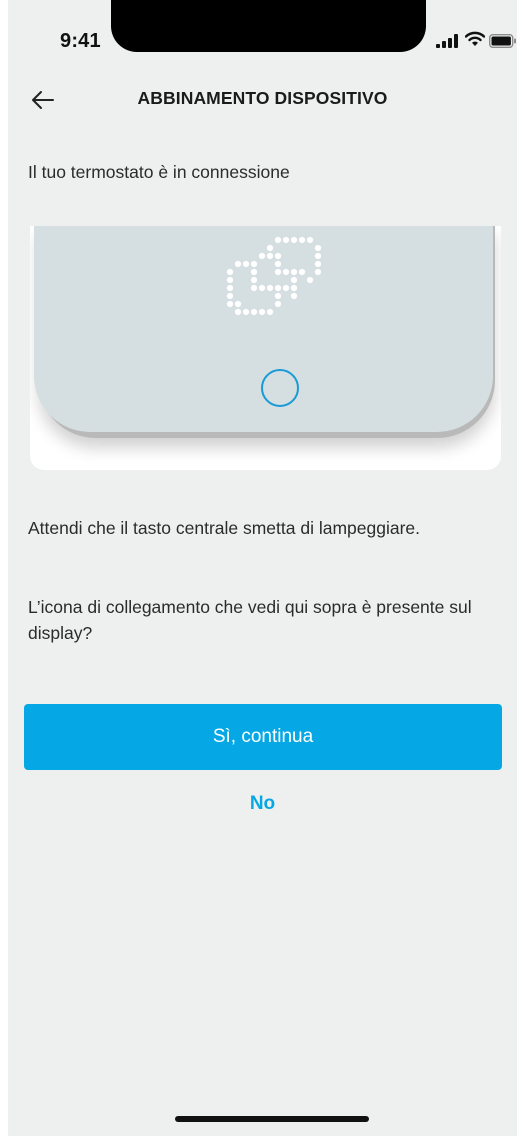 Image resolution: width=525 pixels, height=1136 pixels. What do you see at coordinates (262, 804) in the screenshot?
I see `no-button: No` at bounding box center [262, 804].